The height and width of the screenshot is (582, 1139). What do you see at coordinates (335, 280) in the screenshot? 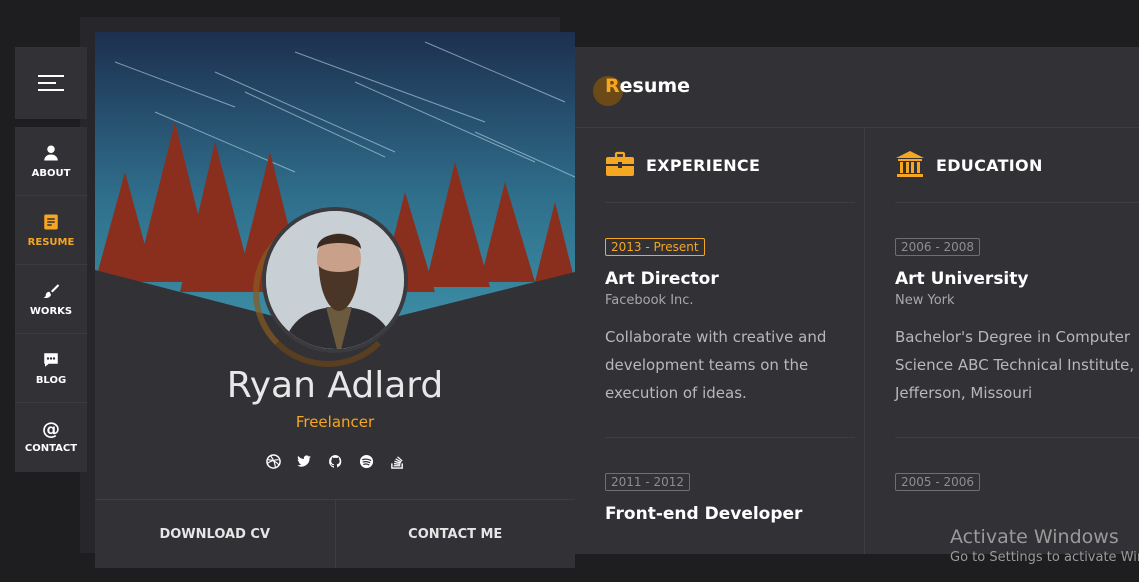
I see `avatar` at bounding box center [335, 280].